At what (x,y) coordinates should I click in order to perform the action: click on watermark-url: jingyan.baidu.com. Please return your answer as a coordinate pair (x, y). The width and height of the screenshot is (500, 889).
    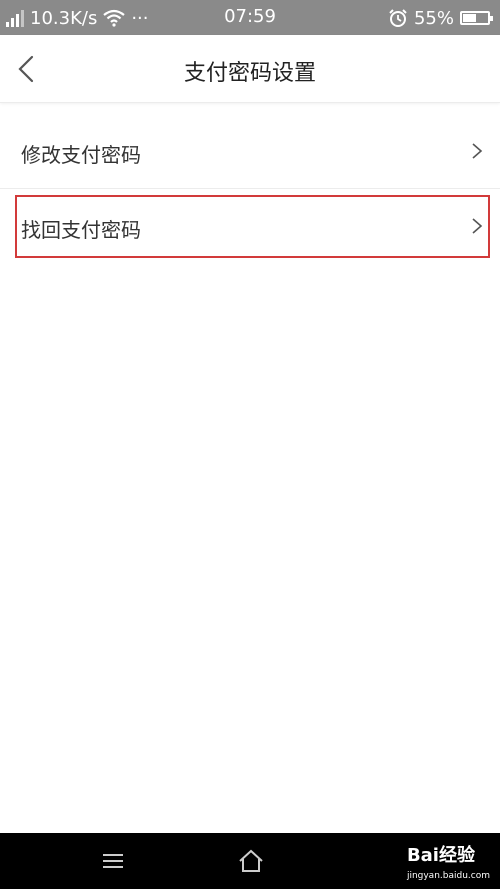
    Looking at the image, I should click on (448, 876).